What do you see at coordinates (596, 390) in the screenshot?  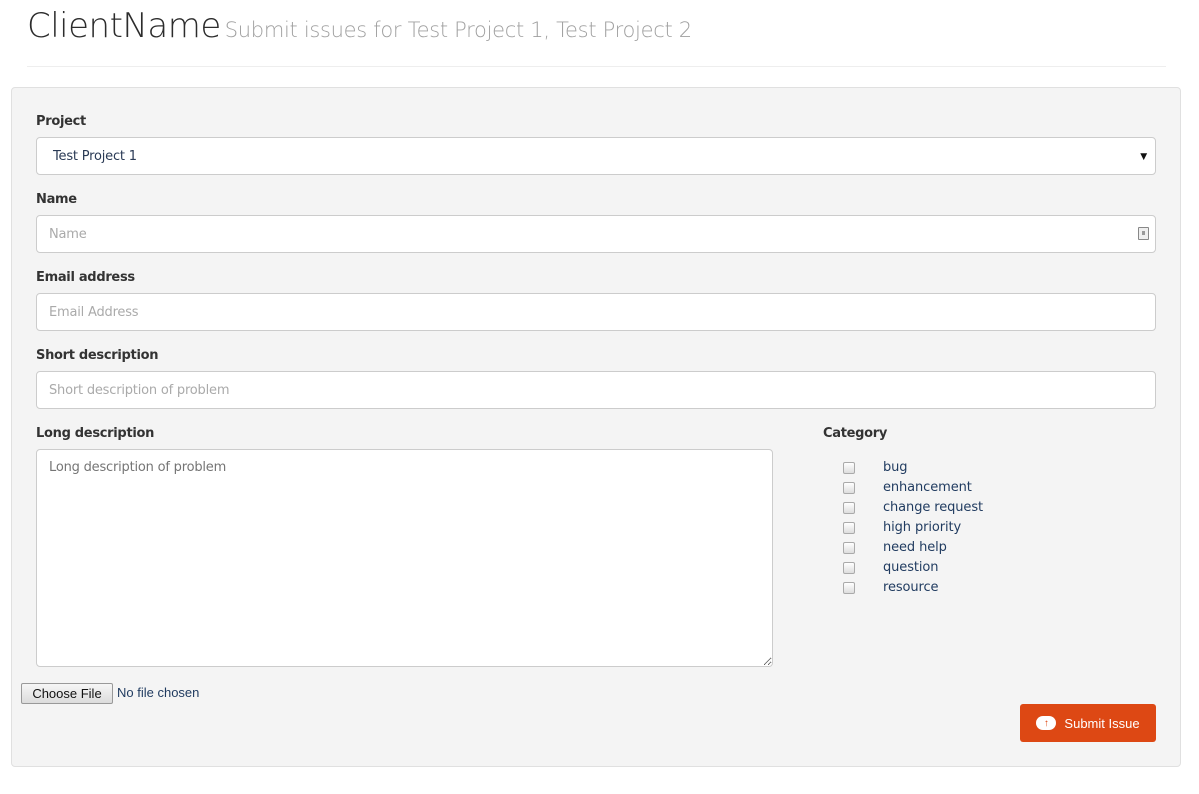 I see `short-description-input: Short description of problem` at bounding box center [596, 390].